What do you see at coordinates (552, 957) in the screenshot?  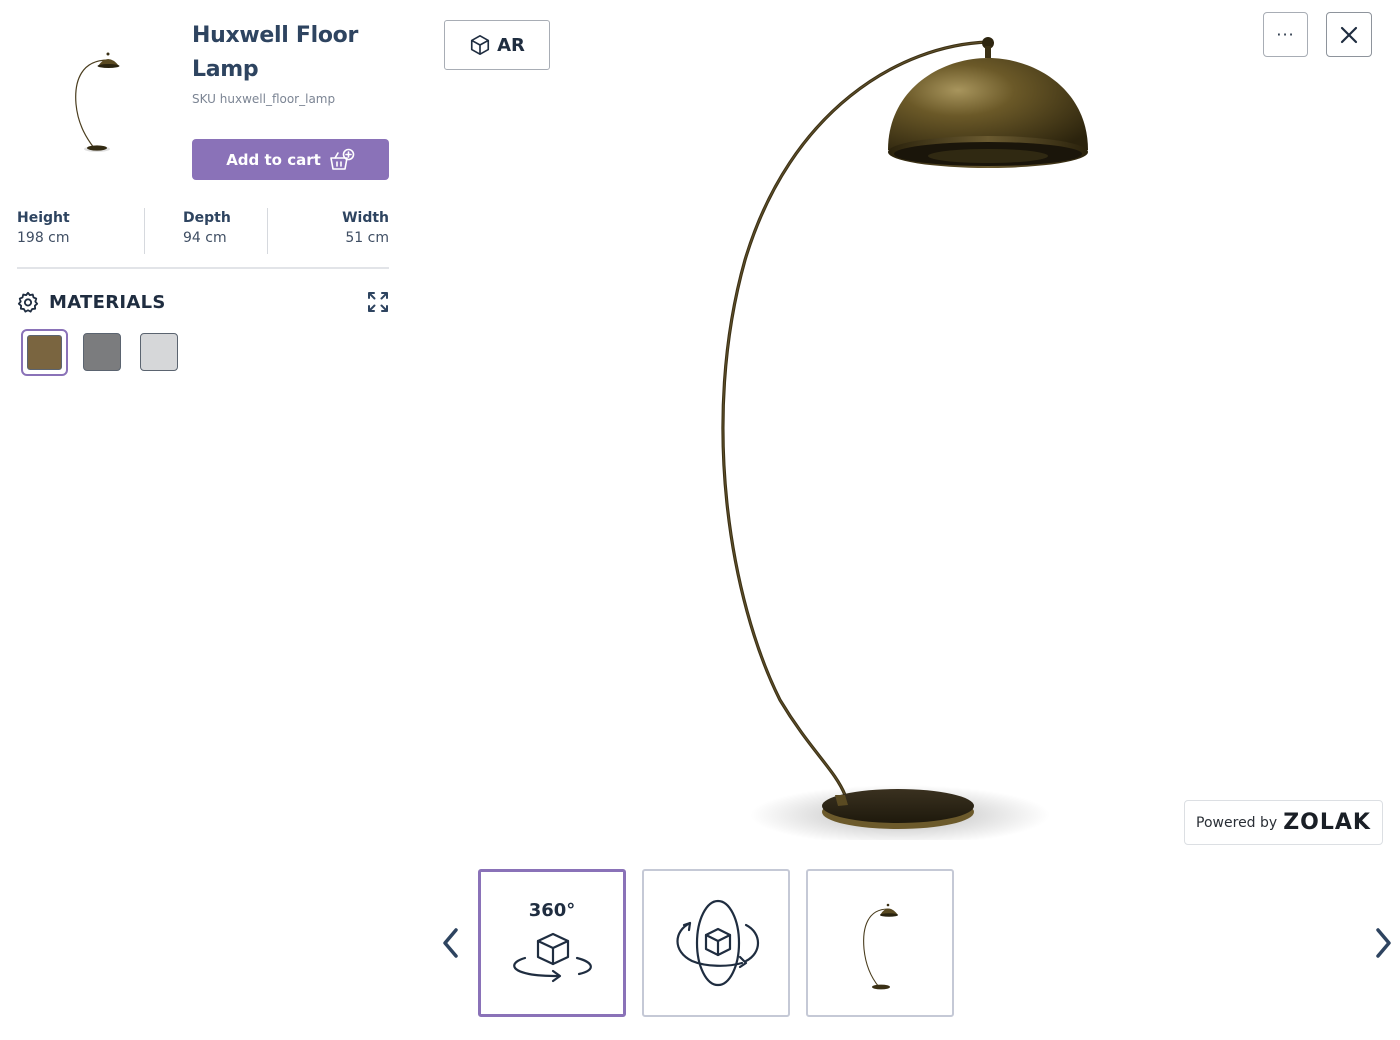 I see `rotate-360-icon` at bounding box center [552, 957].